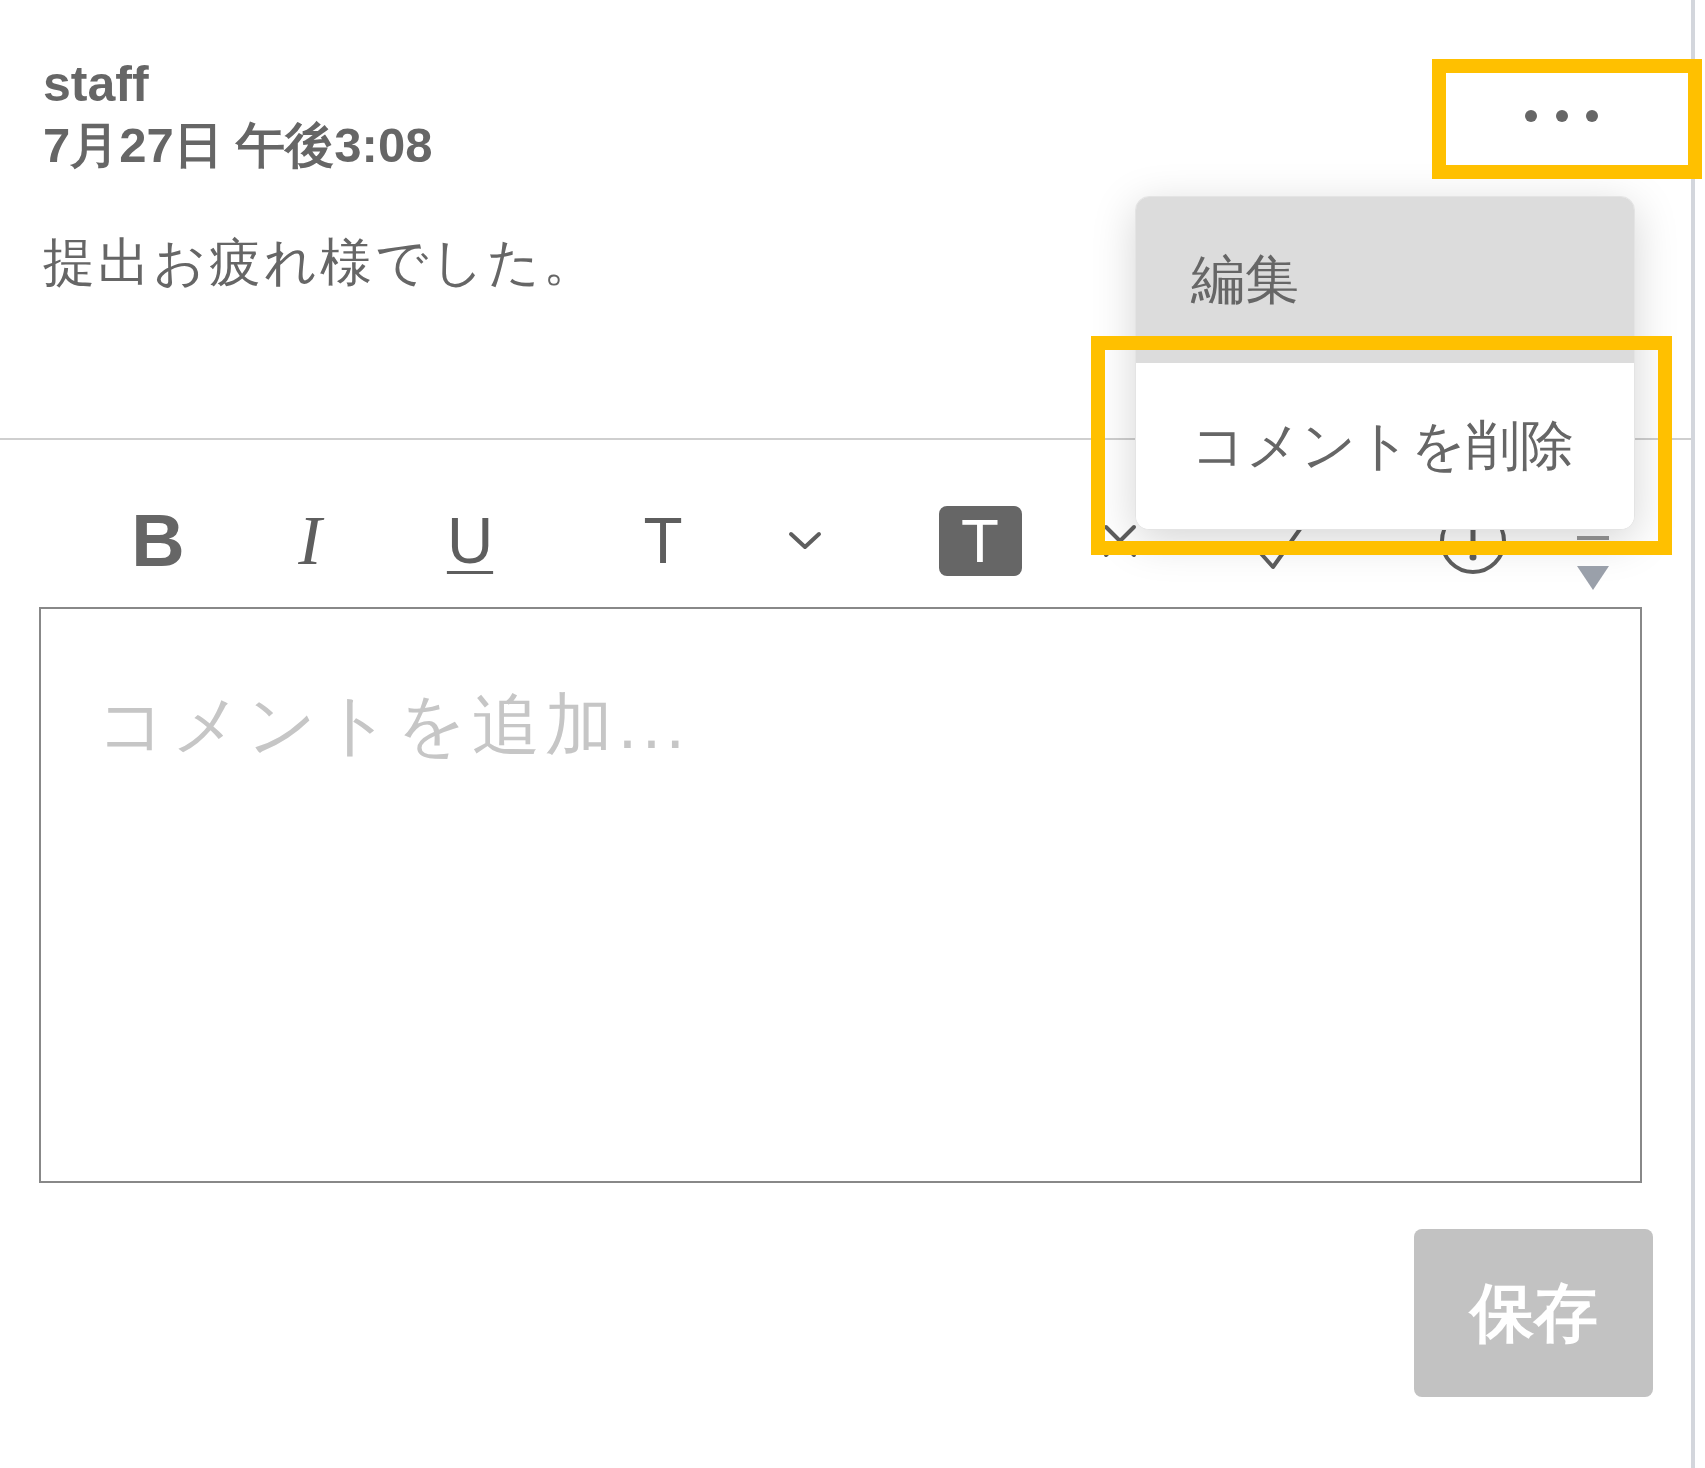  Describe the element at coordinates (663, 541) in the screenshot. I see `font-button: T` at that location.